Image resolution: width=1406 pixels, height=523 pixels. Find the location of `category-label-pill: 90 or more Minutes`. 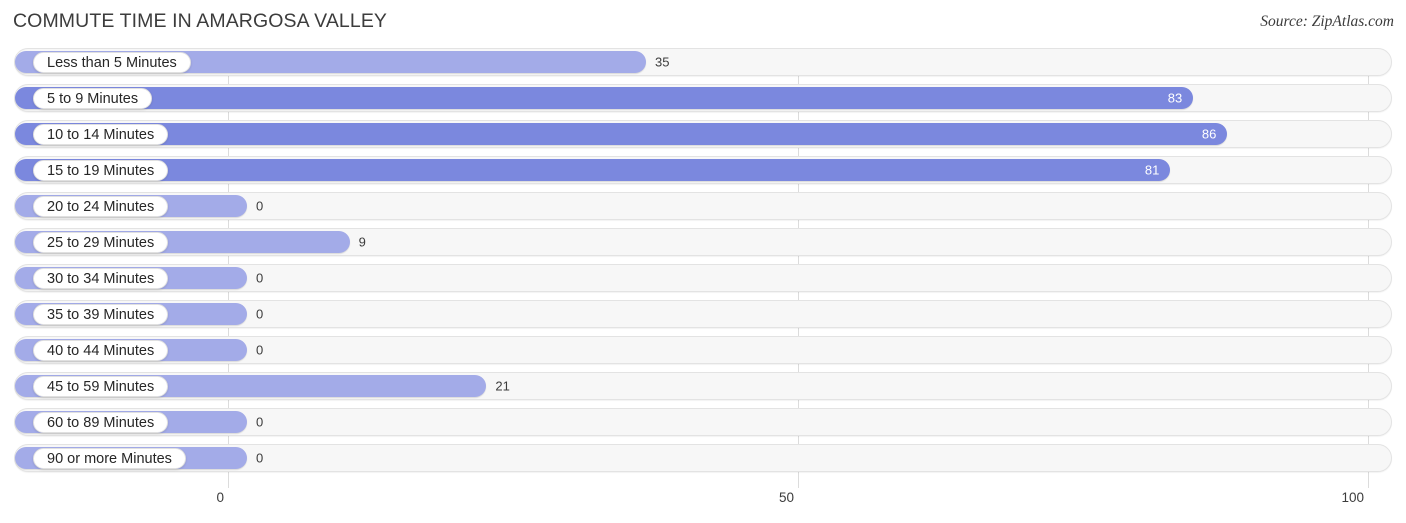

category-label-pill: 90 or more Minutes is located at coordinates (109, 458).